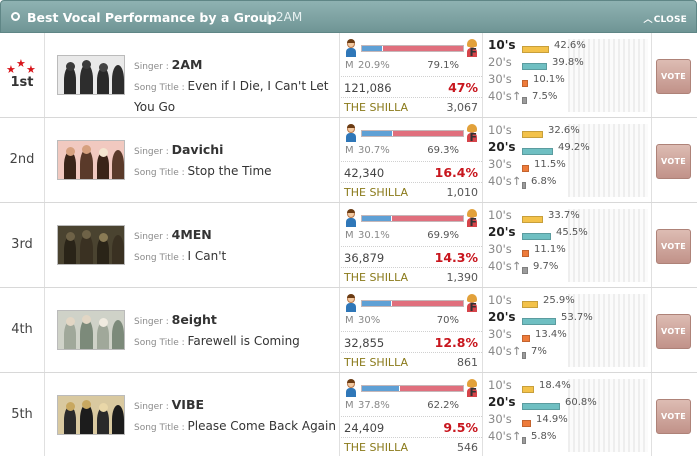 Image resolution: width=697 pixels, height=456 pixels. I want to click on panel-subtitle: 2AM, so click(289, 17).